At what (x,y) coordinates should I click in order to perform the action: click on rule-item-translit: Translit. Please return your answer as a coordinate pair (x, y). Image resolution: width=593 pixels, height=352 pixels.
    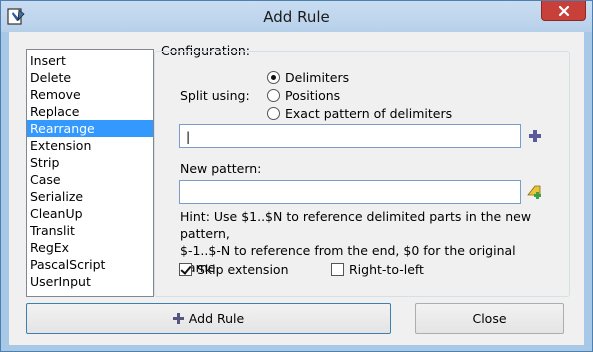
    Looking at the image, I should click on (90, 230).